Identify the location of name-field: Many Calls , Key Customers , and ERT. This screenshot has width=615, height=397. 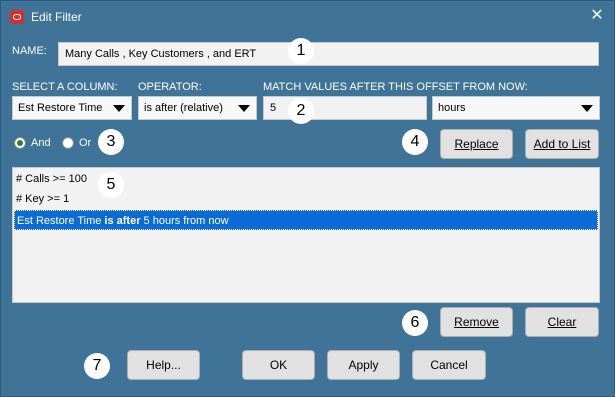
(328, 54).